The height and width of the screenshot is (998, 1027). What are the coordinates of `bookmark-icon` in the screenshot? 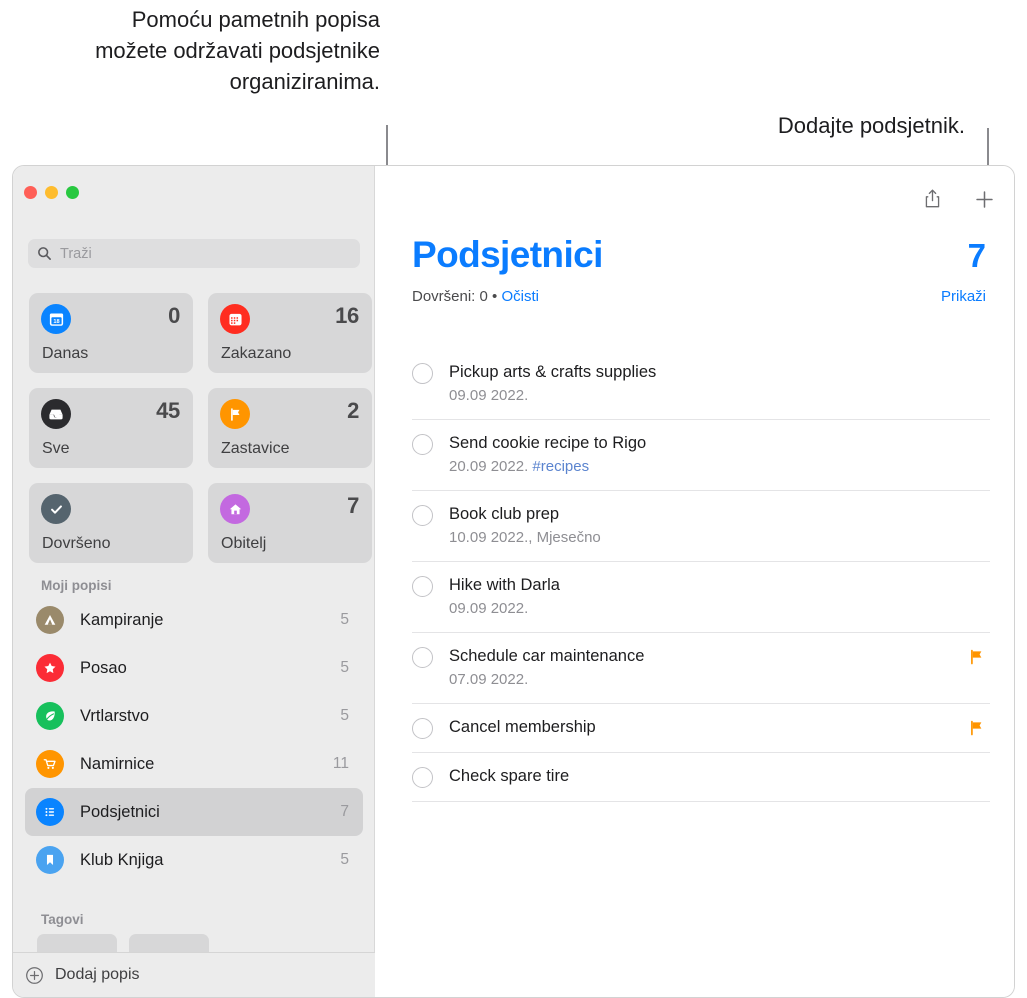 It's located at (50, 860).